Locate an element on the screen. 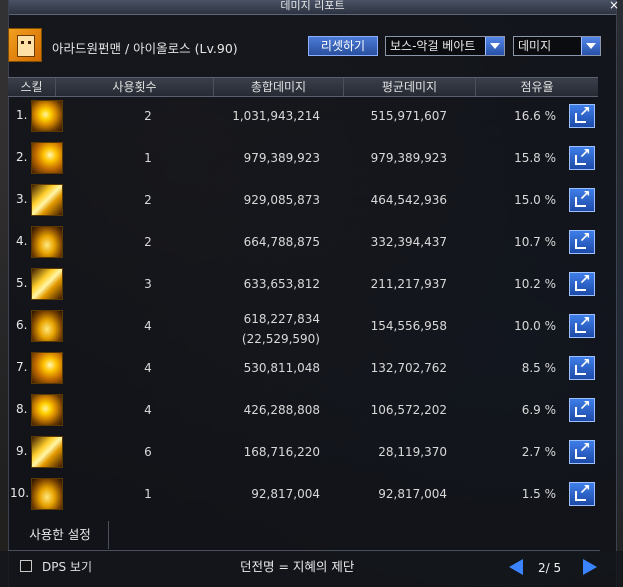 The image size is (623, 587). row-total-damage: 426,288,808 is located at coordinates (281, 410).